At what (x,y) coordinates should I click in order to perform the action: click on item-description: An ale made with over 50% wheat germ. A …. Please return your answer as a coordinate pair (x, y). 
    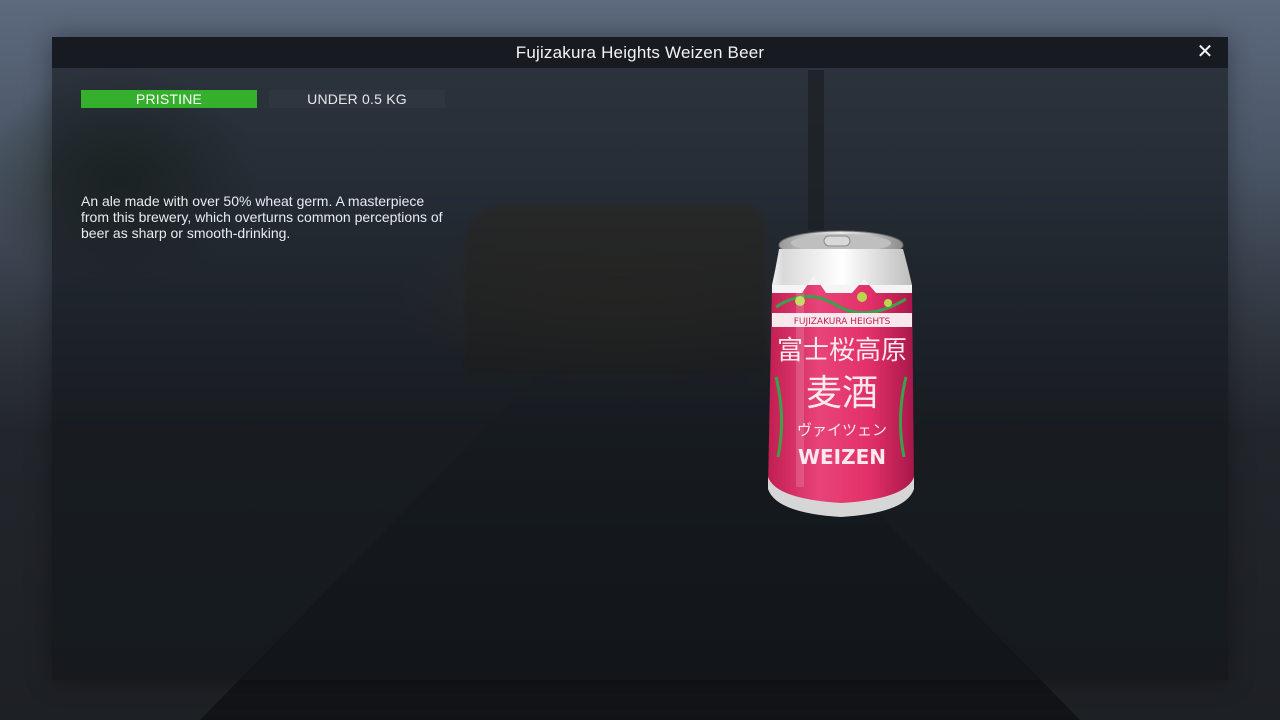
    Looking at the image, I should click on (262, 217).